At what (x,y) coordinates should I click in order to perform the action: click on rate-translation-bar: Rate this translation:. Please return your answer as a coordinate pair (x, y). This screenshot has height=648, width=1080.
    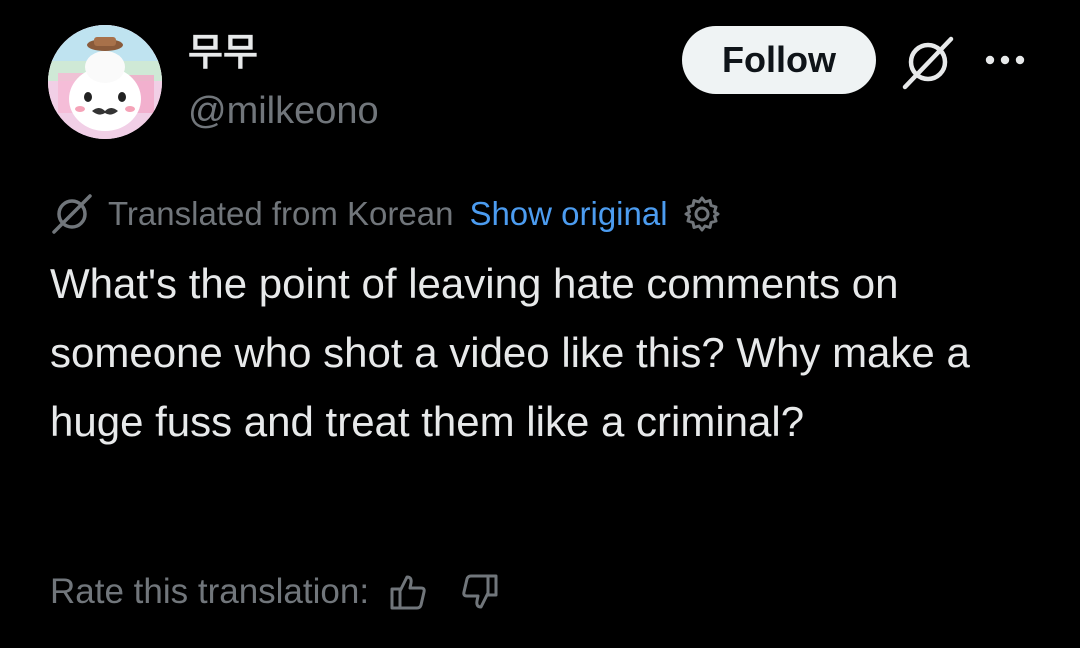
    Looking at the image, I should click on (277, 592).